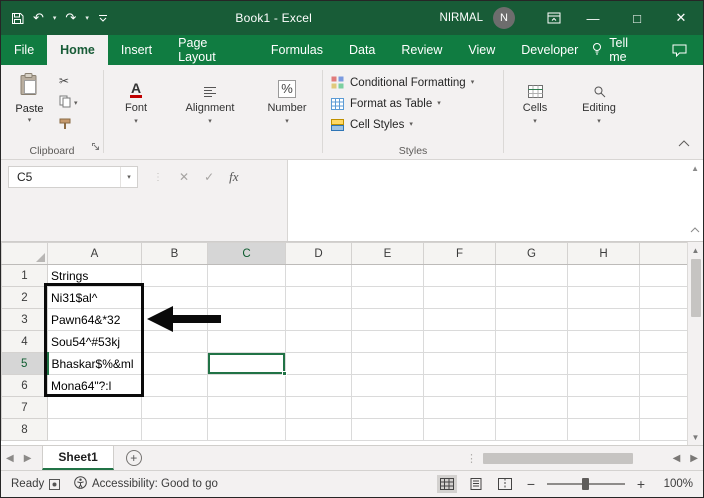  I want to click on tab-data: Data, so click(362, 50).